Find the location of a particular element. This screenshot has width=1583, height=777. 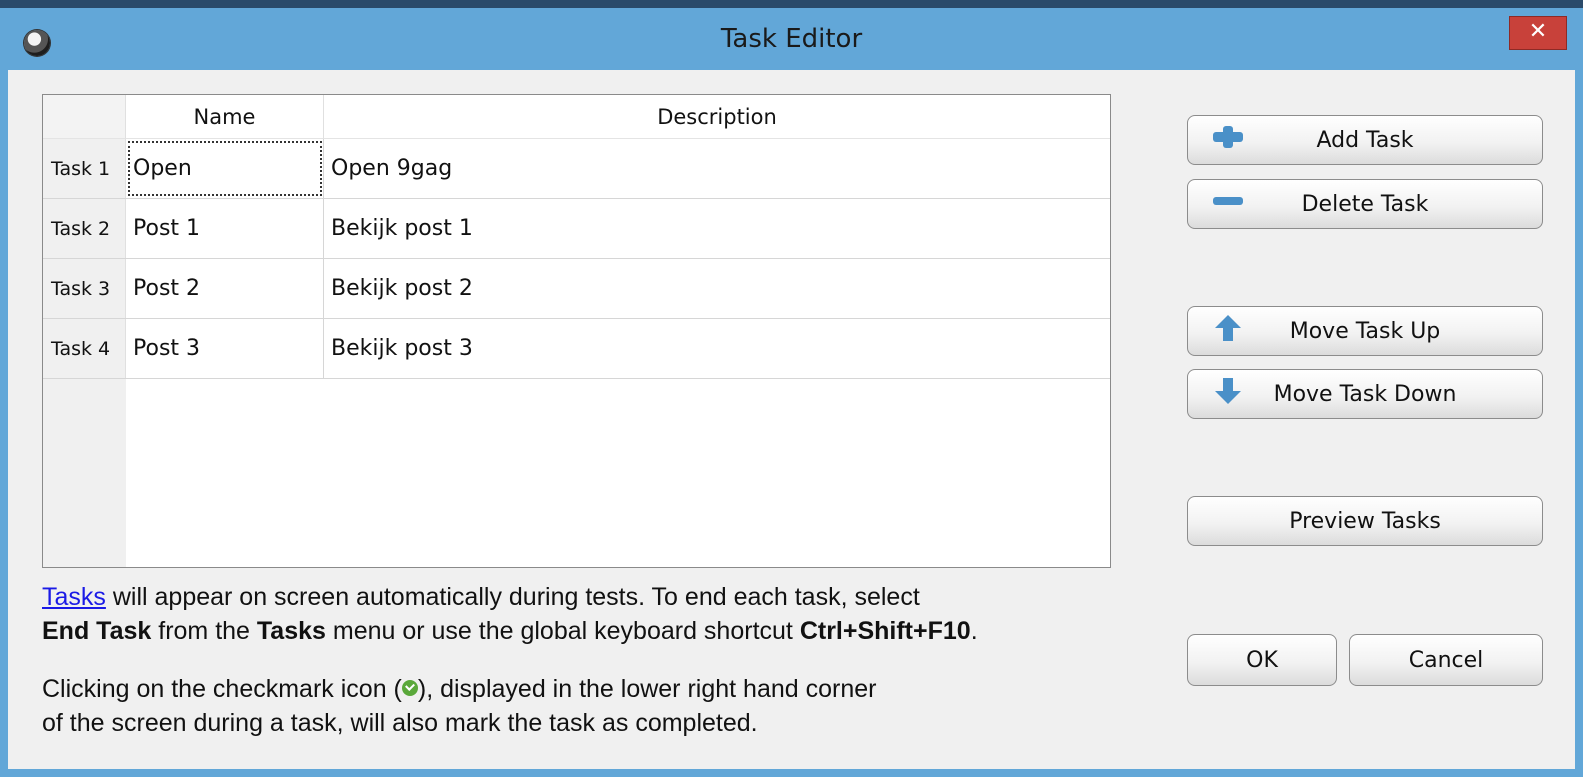

shortcut-text: Ctrl+Shift+F10 is located at coordinates (885, 631).